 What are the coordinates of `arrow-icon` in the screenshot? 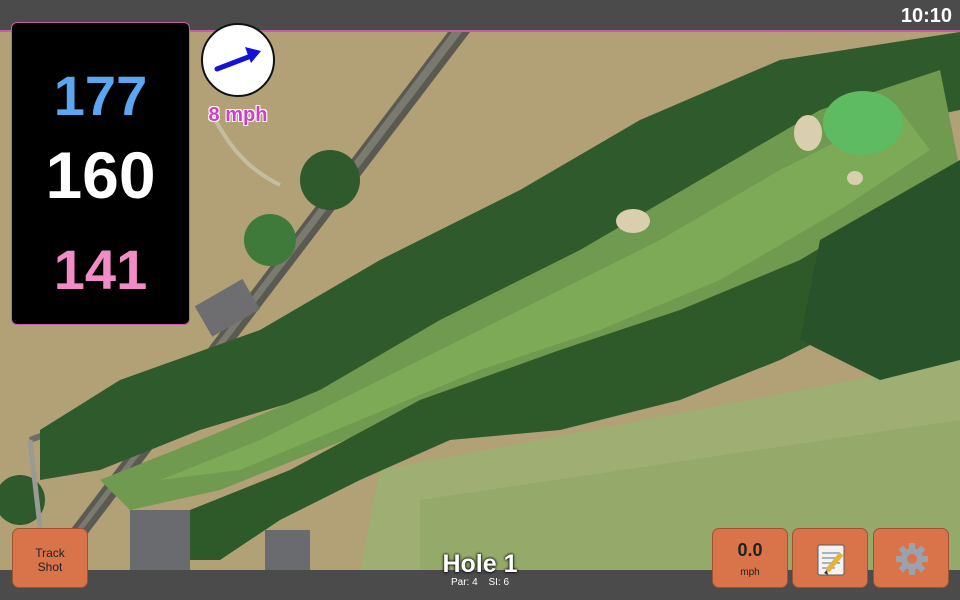 It's located at (237, 59).